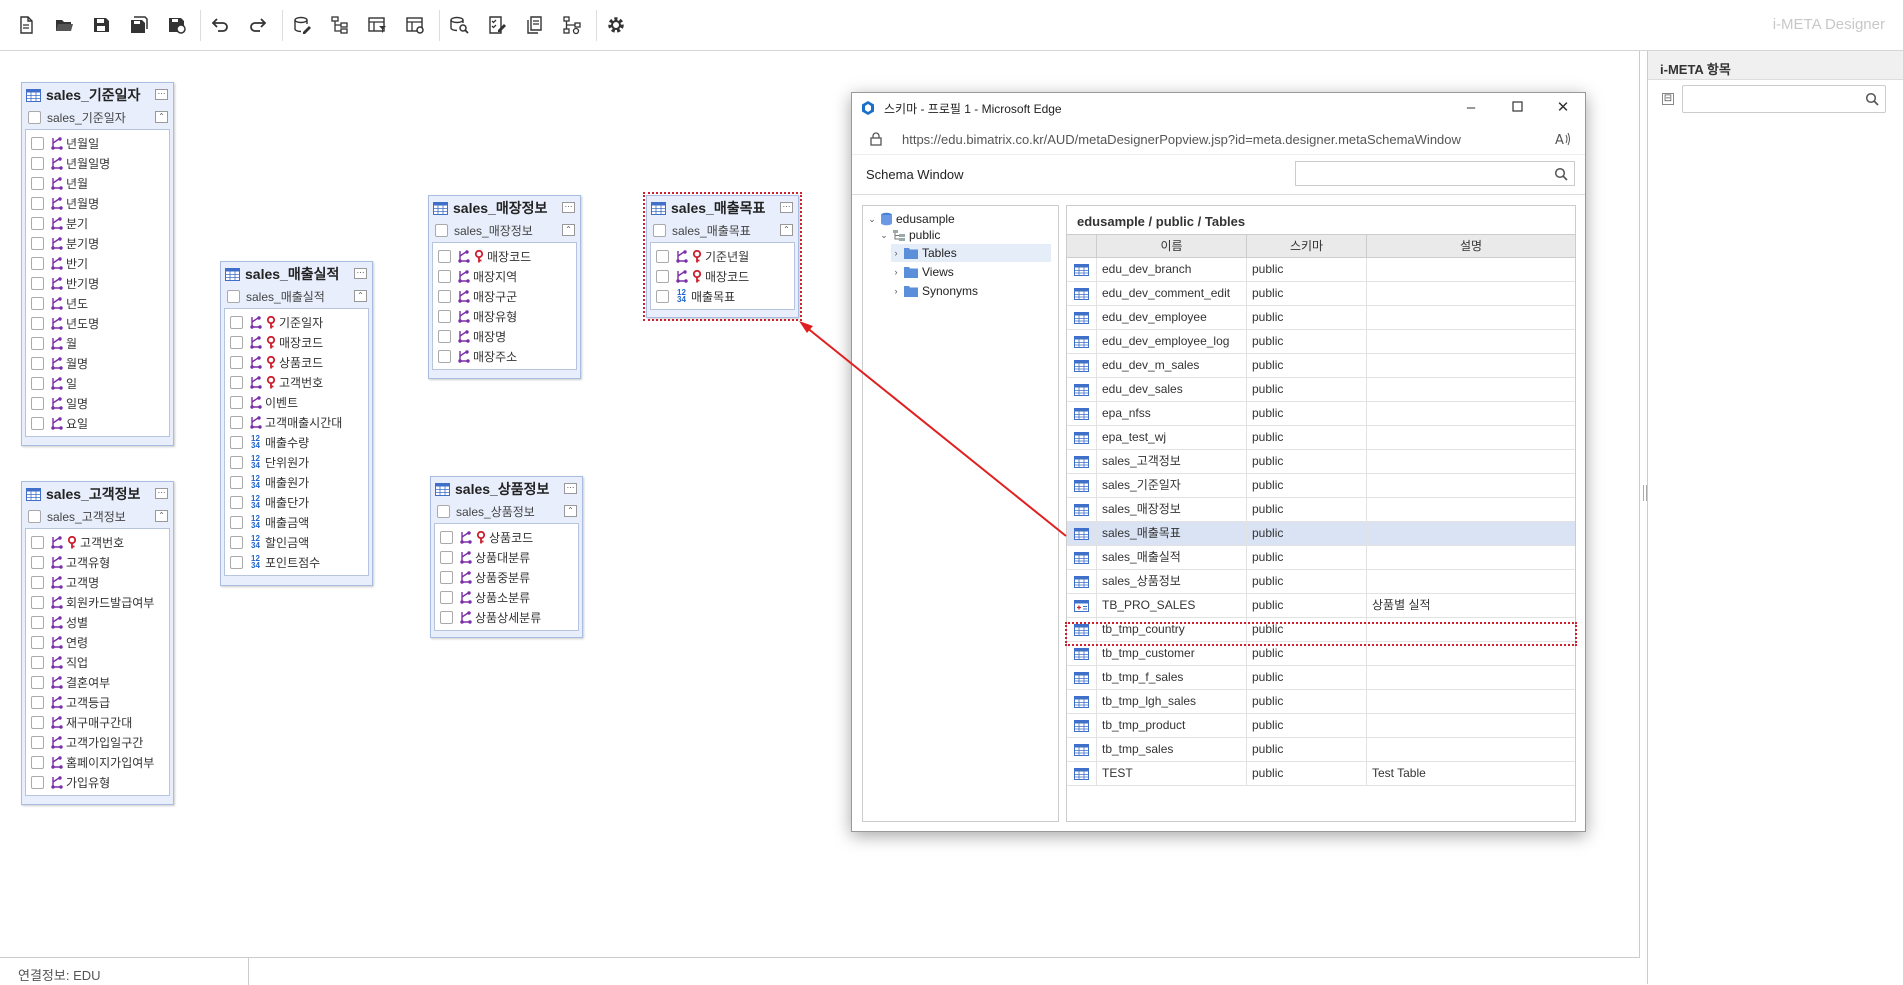 The width and height of the screenshot is (1903, 985). Describe the element at coordinates (340, 25) in the screenshot. I see `tree-structure-icon` at that location.